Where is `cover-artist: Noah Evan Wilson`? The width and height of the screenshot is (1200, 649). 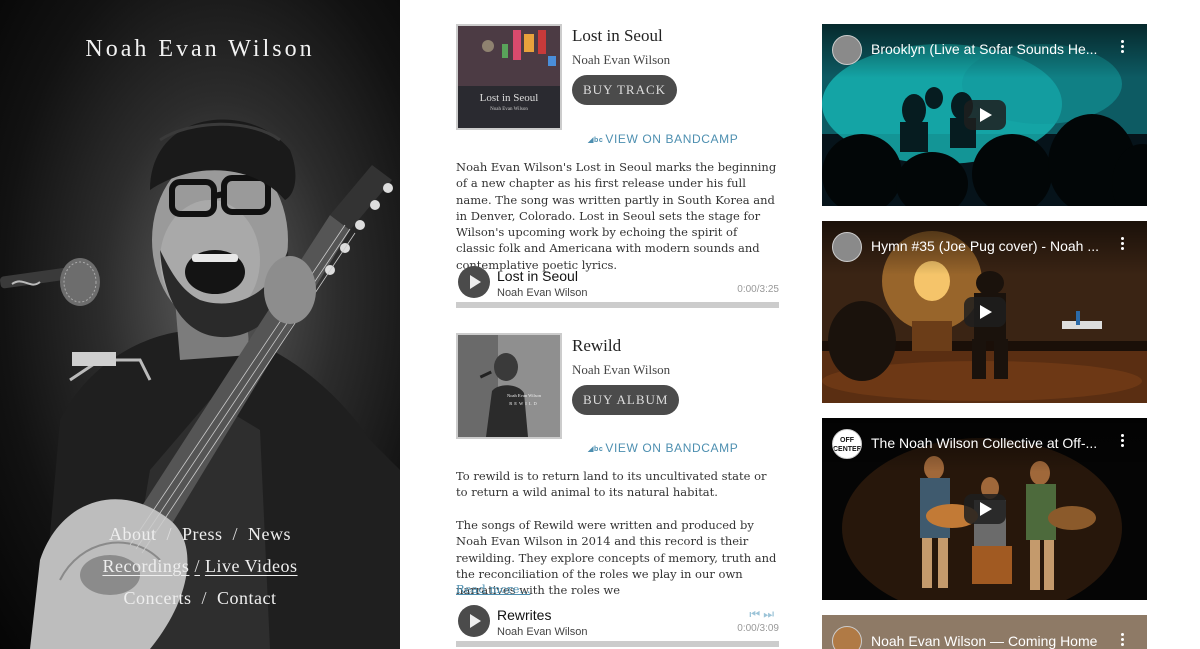
cover-artist: Noah Evan Wilson is located at coordinates (509, 109).